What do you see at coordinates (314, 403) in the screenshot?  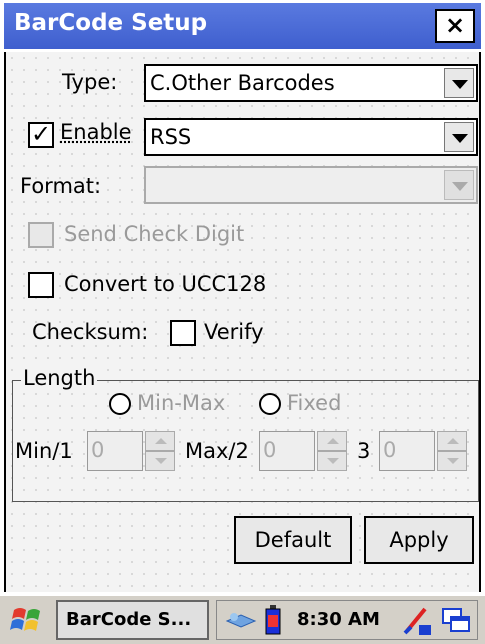 I see `fixed-radio-label: Fixed` at bounding box center [314, 403].